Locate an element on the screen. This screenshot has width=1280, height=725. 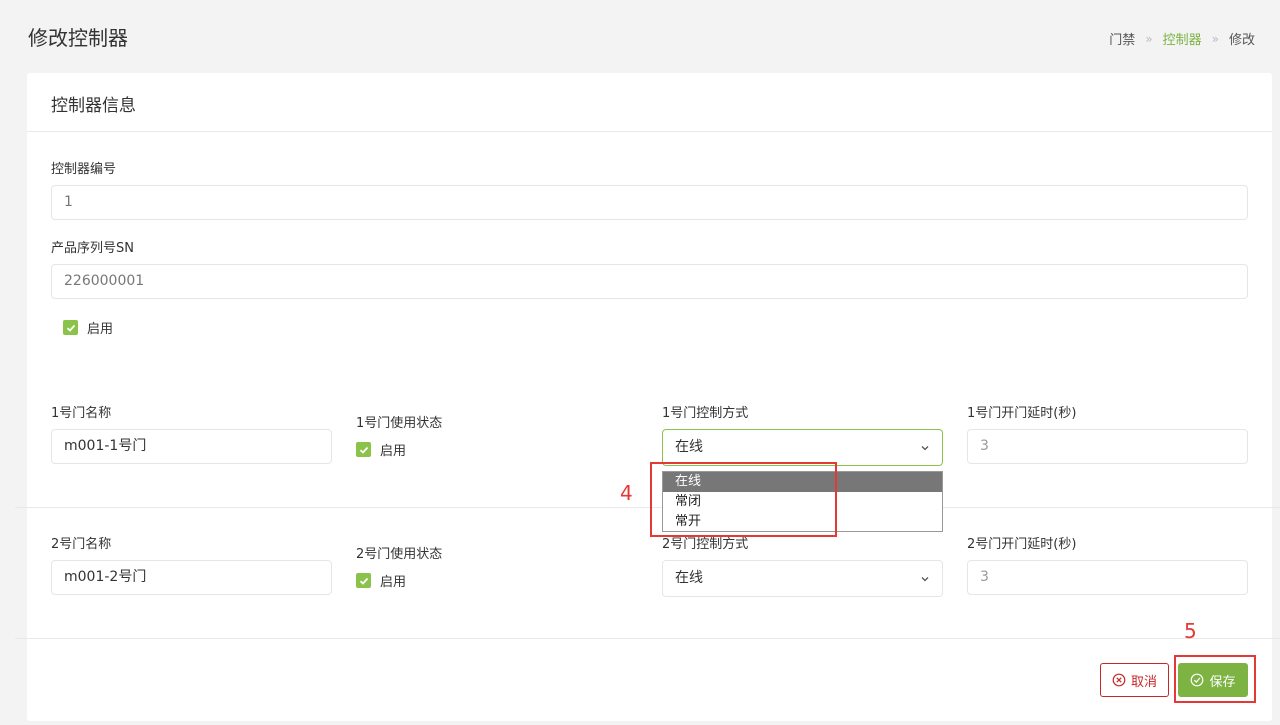
breadcrumb: 门禁 » 控制器 » 修改 is located at coordinates (1182, 39).